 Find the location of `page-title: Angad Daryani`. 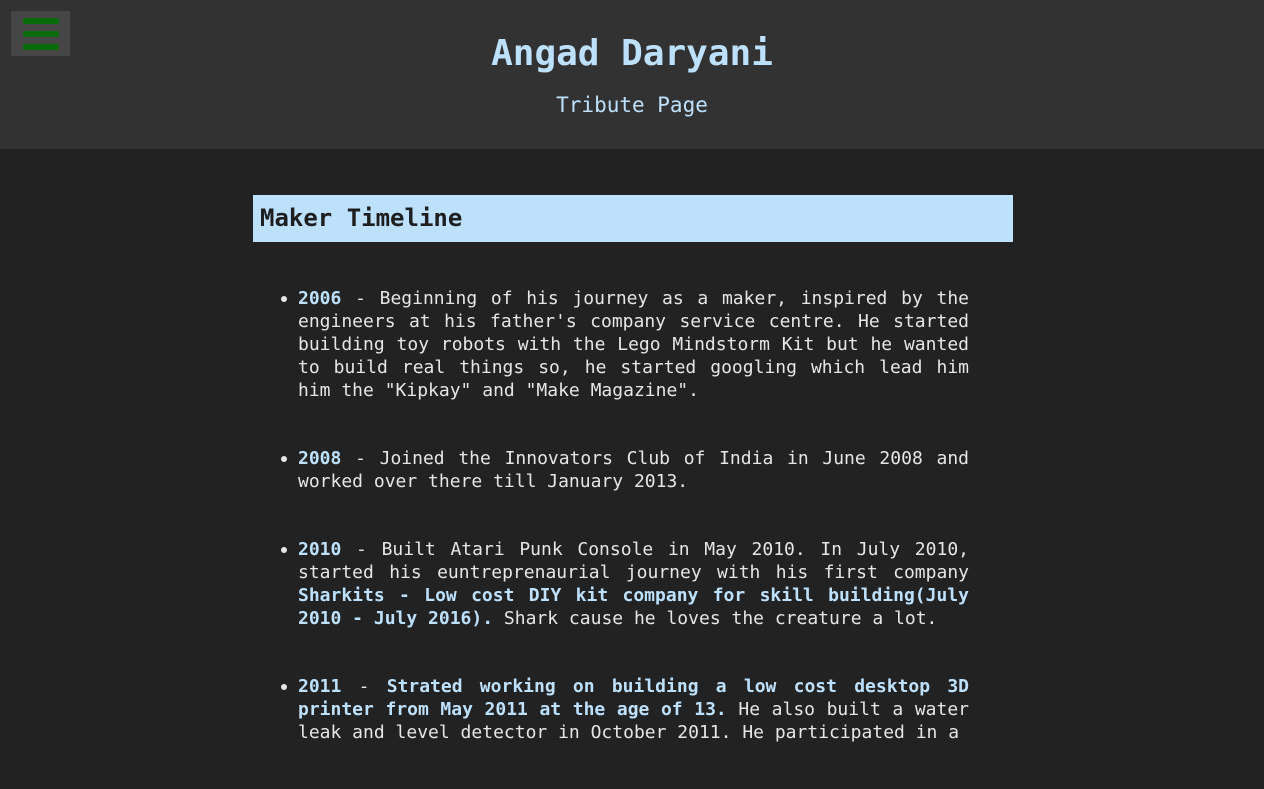

page-title: Angad Daryani is located at coordinates (632, 53).